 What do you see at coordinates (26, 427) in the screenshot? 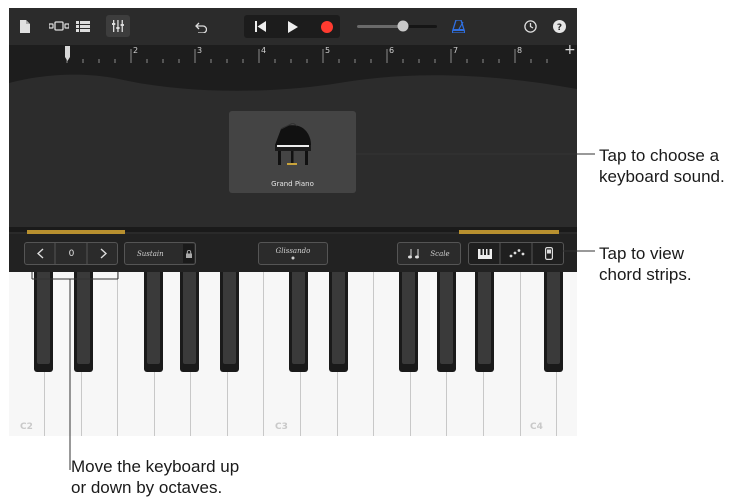
I see `octave-label-c2: C2` at bounding box center [26, 427].